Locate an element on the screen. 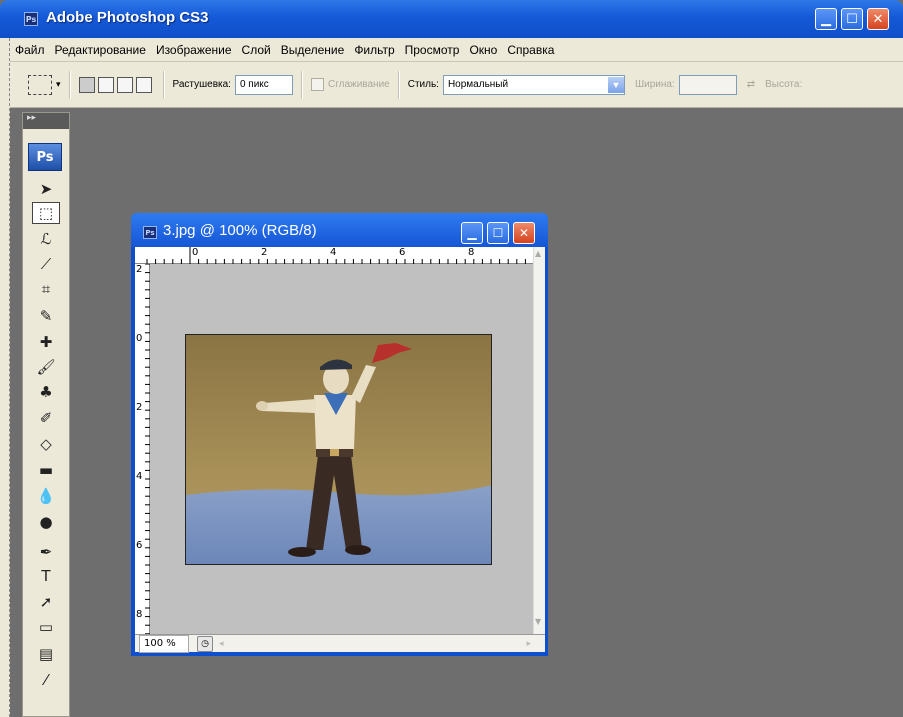 This screenshot has height=717, width=903. maximize-button: ☐ is located at coordinates (852, 19).